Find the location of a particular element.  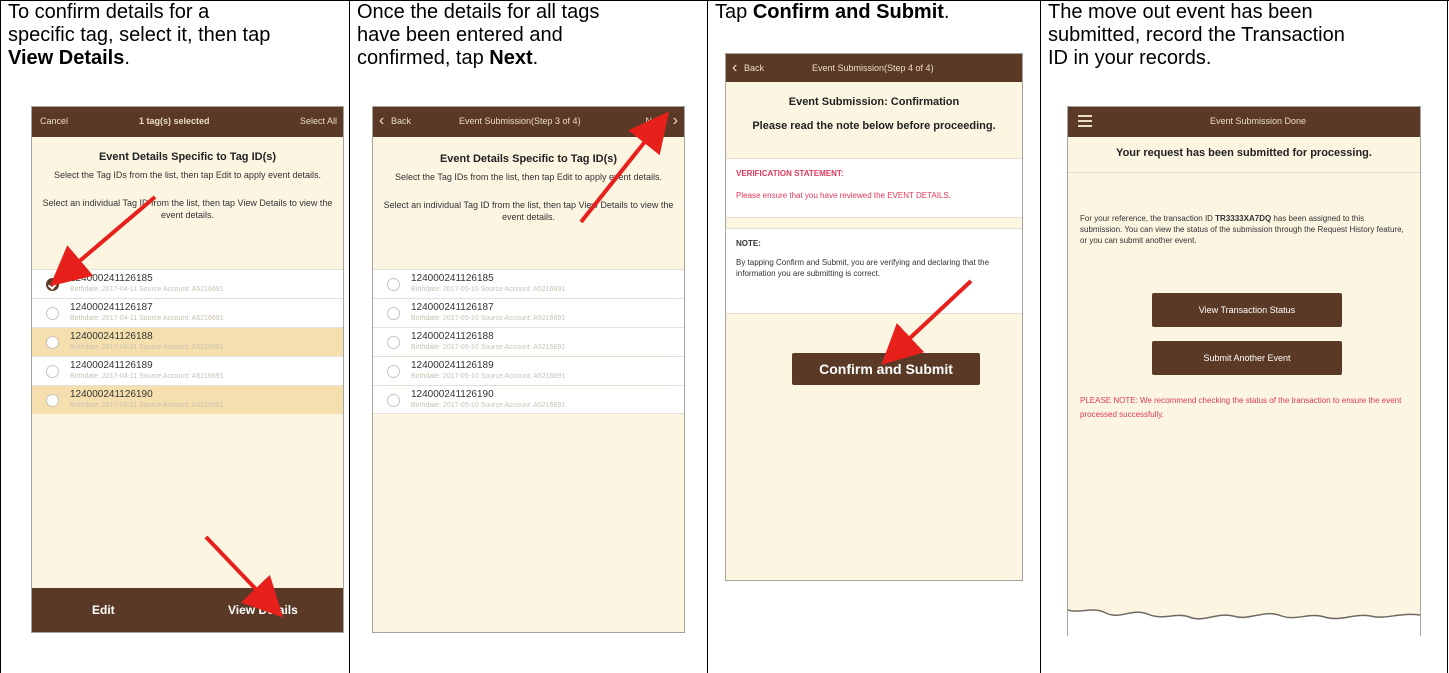

nav-bar: ‹ Back Event Submission(Step 4 of 4) is located at coordinates (874, 68).